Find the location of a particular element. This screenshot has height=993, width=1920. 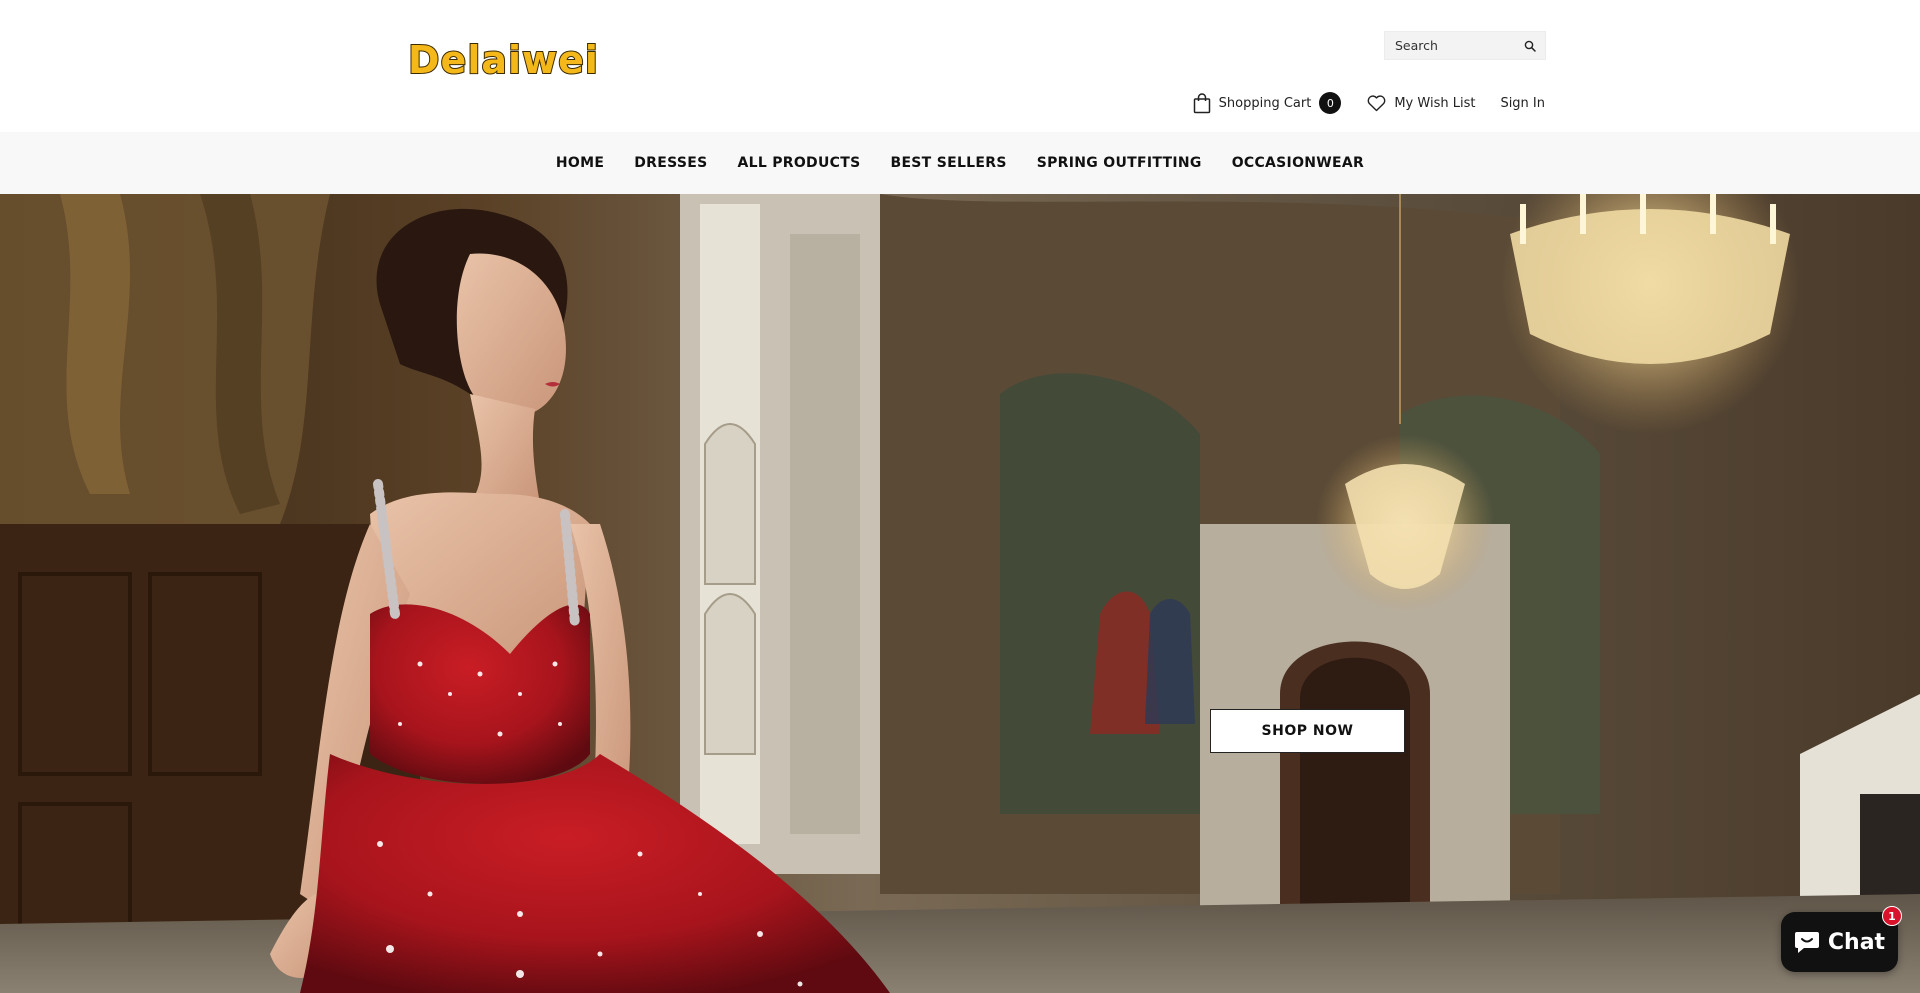

shop-now-button: SHOP NOW is located at coordinates (1307, 731).